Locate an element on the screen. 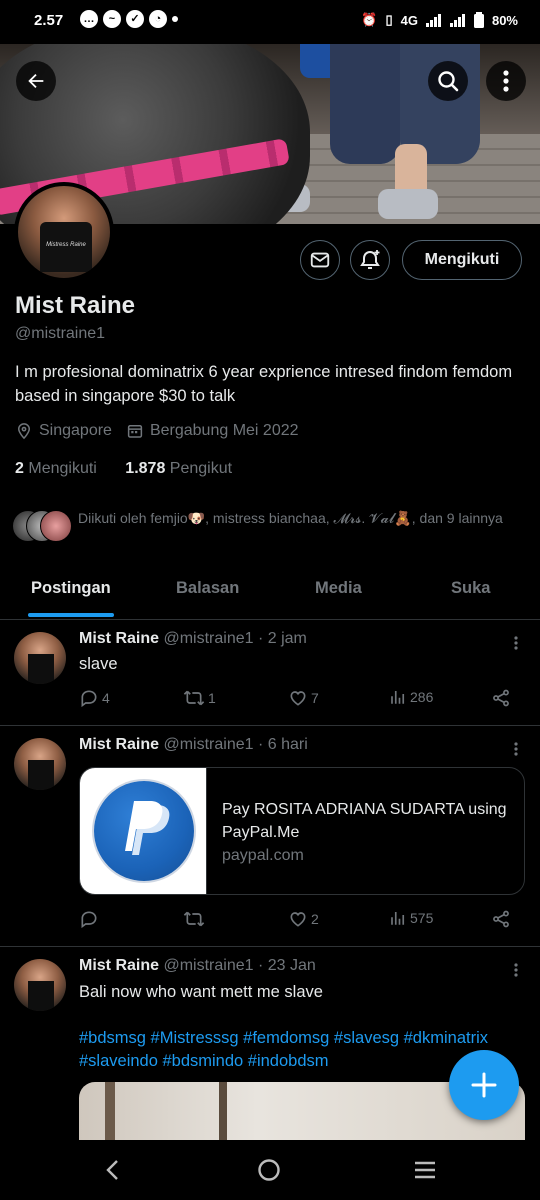 The height and width of the screenshot is (1200, 540). battery-icon is located at coordinates (478, 20).